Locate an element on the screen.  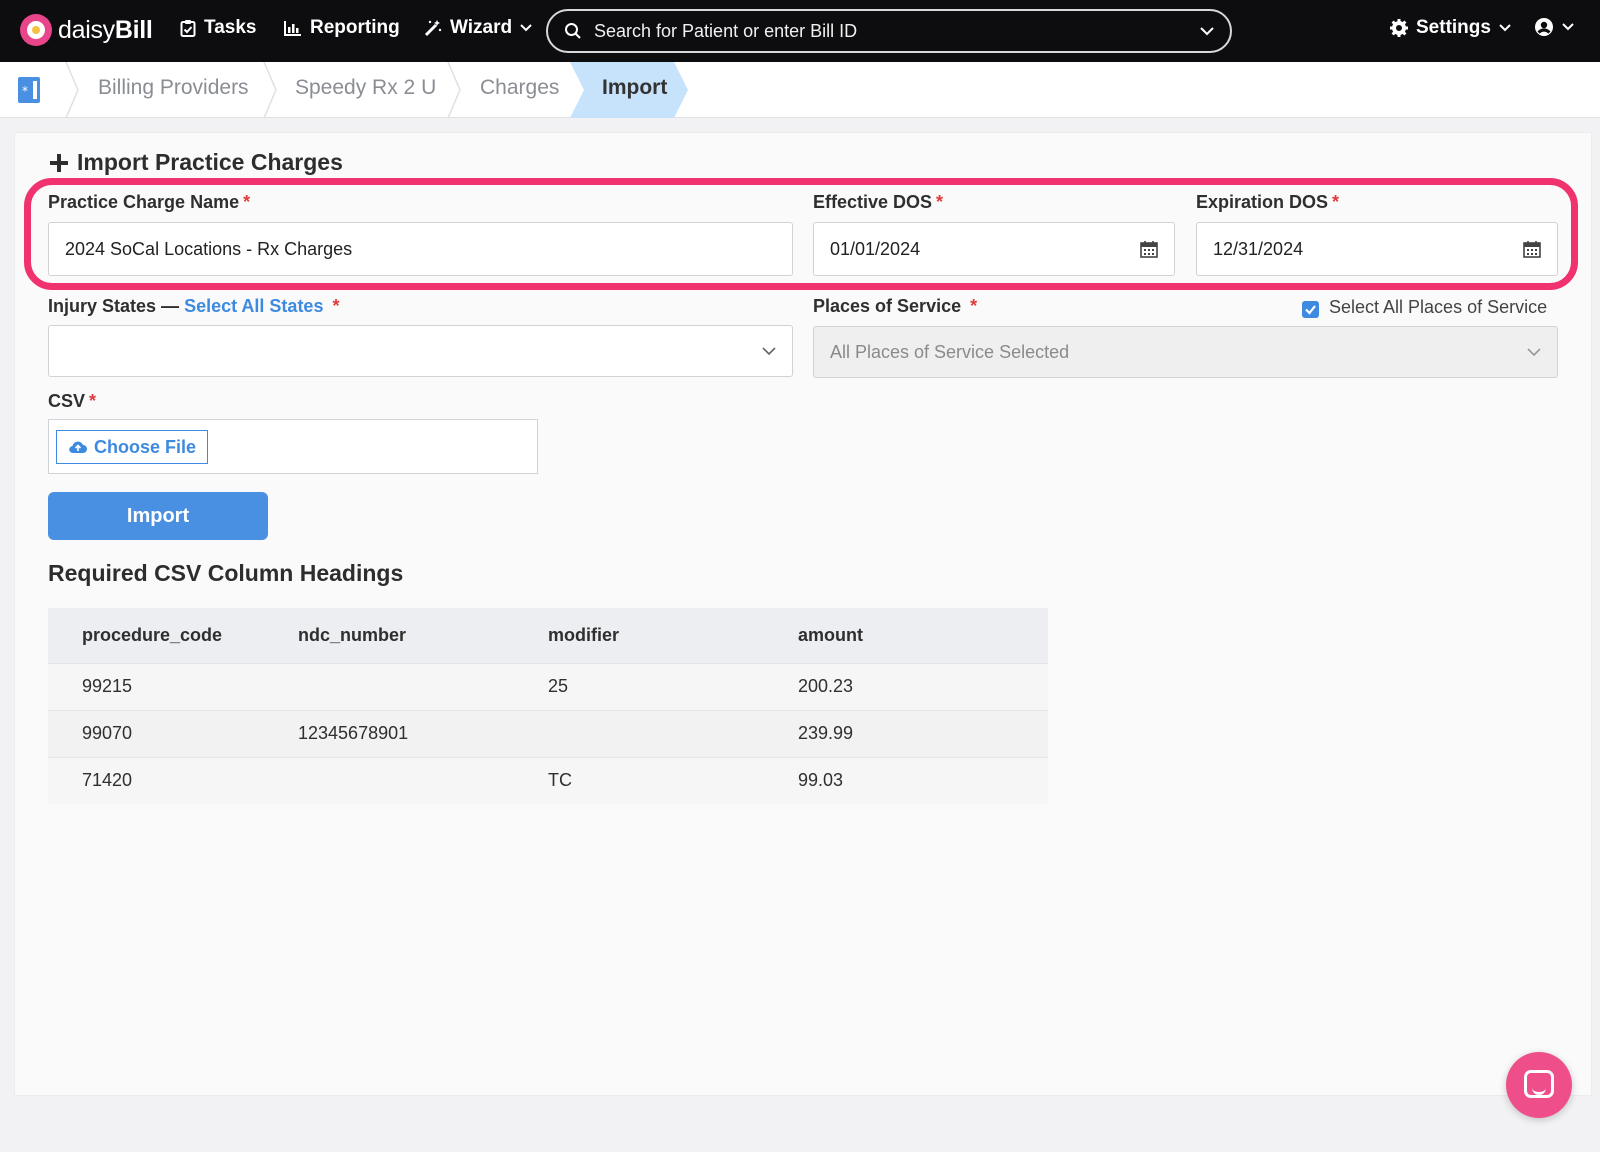
page-title-text: Import Practice Charges is located at coordinates (210, 162).